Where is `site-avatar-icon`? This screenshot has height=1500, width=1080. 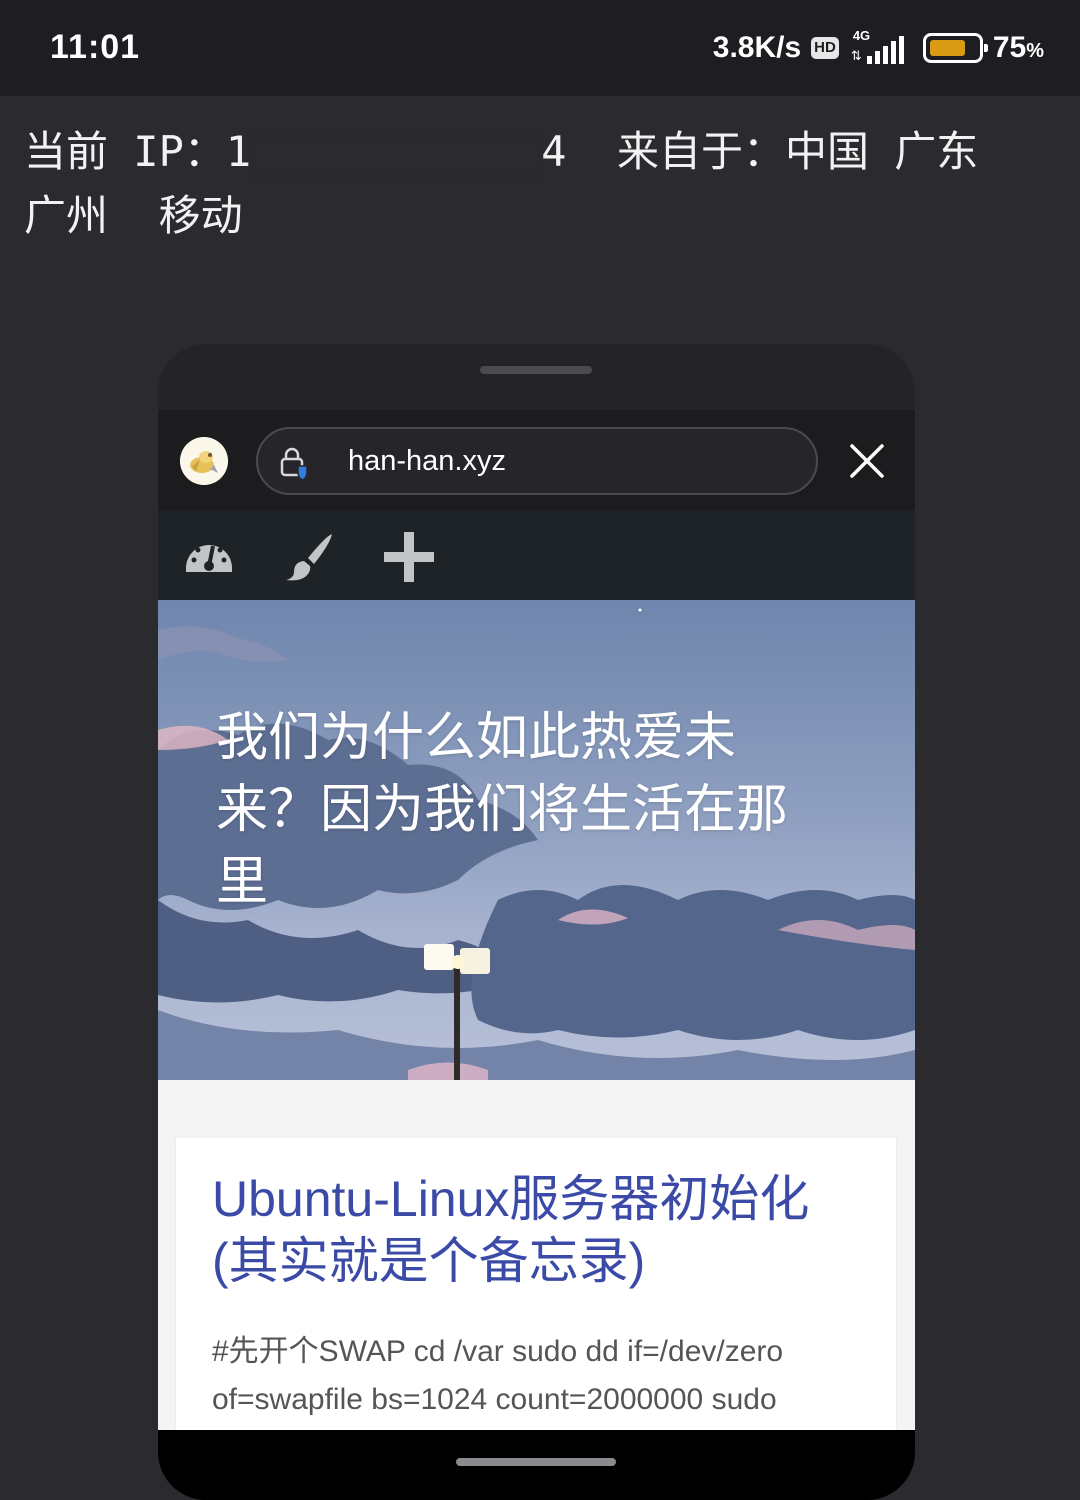
site-avatar-icon is located at coordinates (204, 461).